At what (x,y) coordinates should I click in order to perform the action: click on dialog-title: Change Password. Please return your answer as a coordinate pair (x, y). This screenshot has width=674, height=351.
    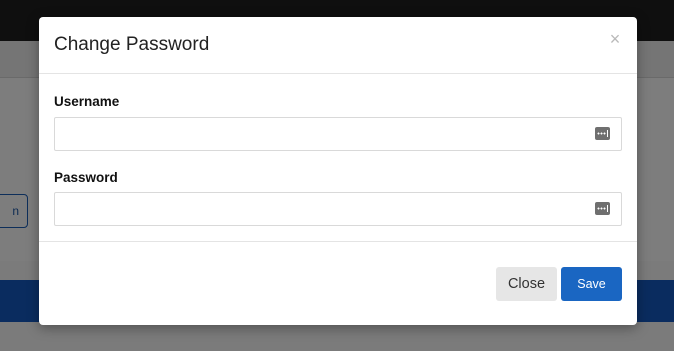
    Looking at the image, I should click on (132, 44).